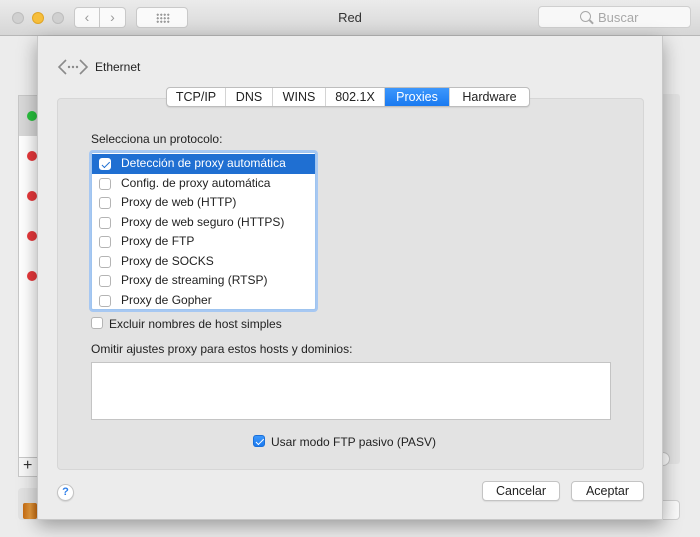 The height and width of the screenshot is (537, 700). I want to click on protocol-item-http: Proxy de web (HTTP), so click(203, 203).